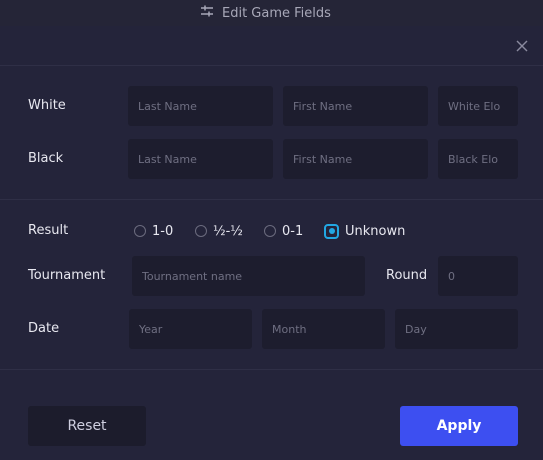 The height and width of the screenshot is (460, 543). What do you see at coordinates (46, 158) in the screenshot?
I see `black-label: Black` at bounding box center [46, 158].